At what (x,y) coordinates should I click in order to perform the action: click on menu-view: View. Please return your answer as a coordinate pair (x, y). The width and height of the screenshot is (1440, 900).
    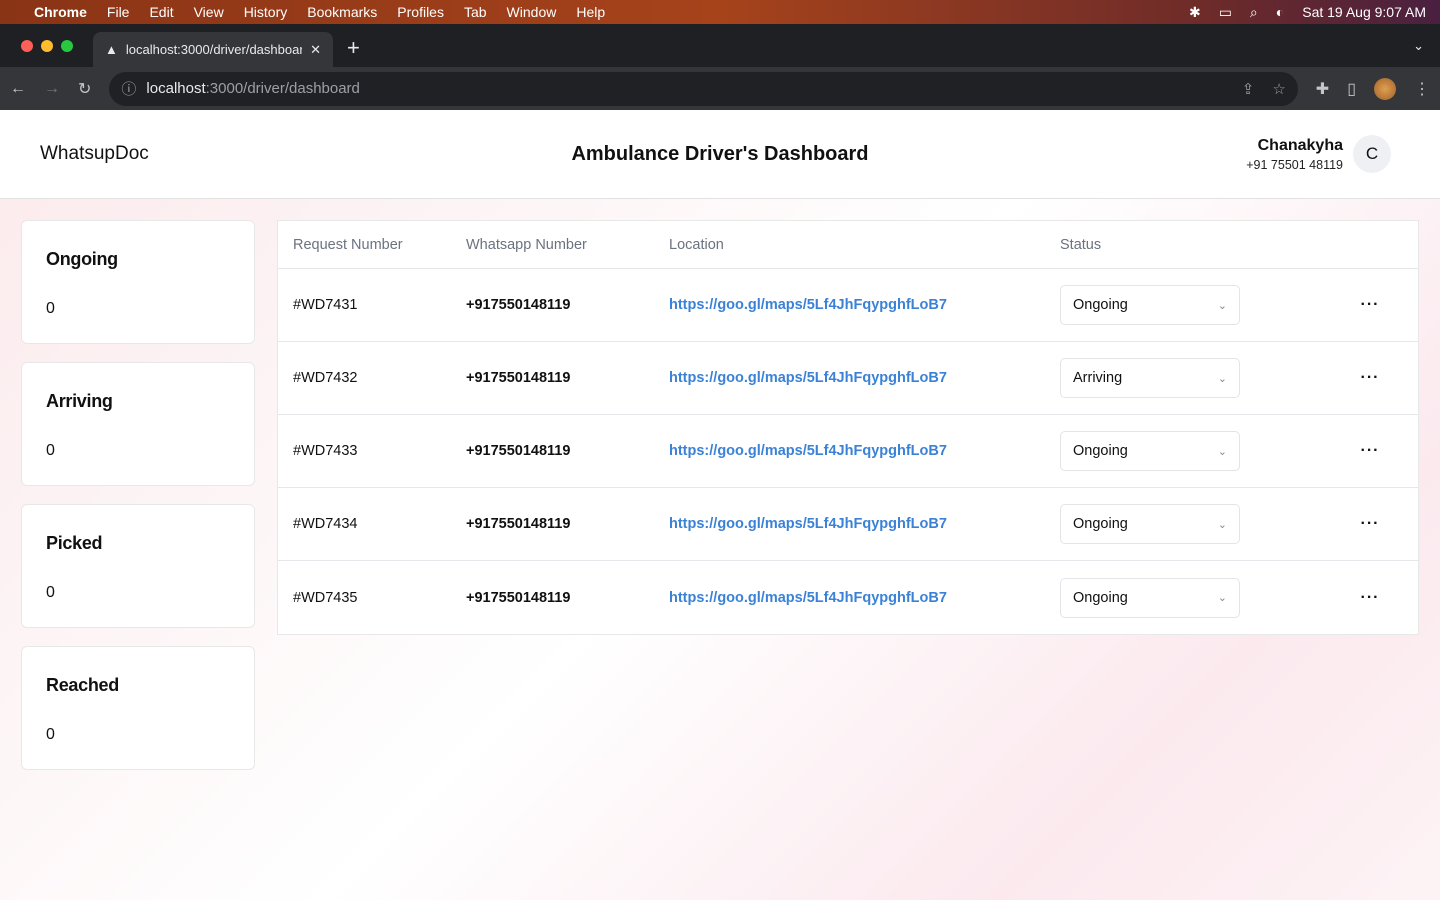
    Looking at the image, I should click on (209, 12).